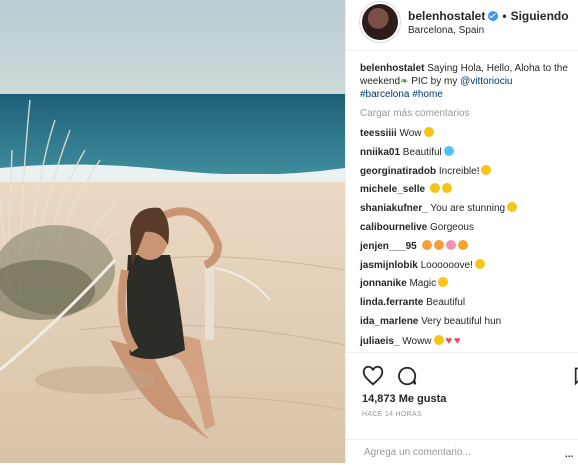 This screenshot has width=578, height=465. What do you see at coordinates (445, 265) in the screenshot?
I see `comment-text: Loooooove!` at bounding box center [445, 265].